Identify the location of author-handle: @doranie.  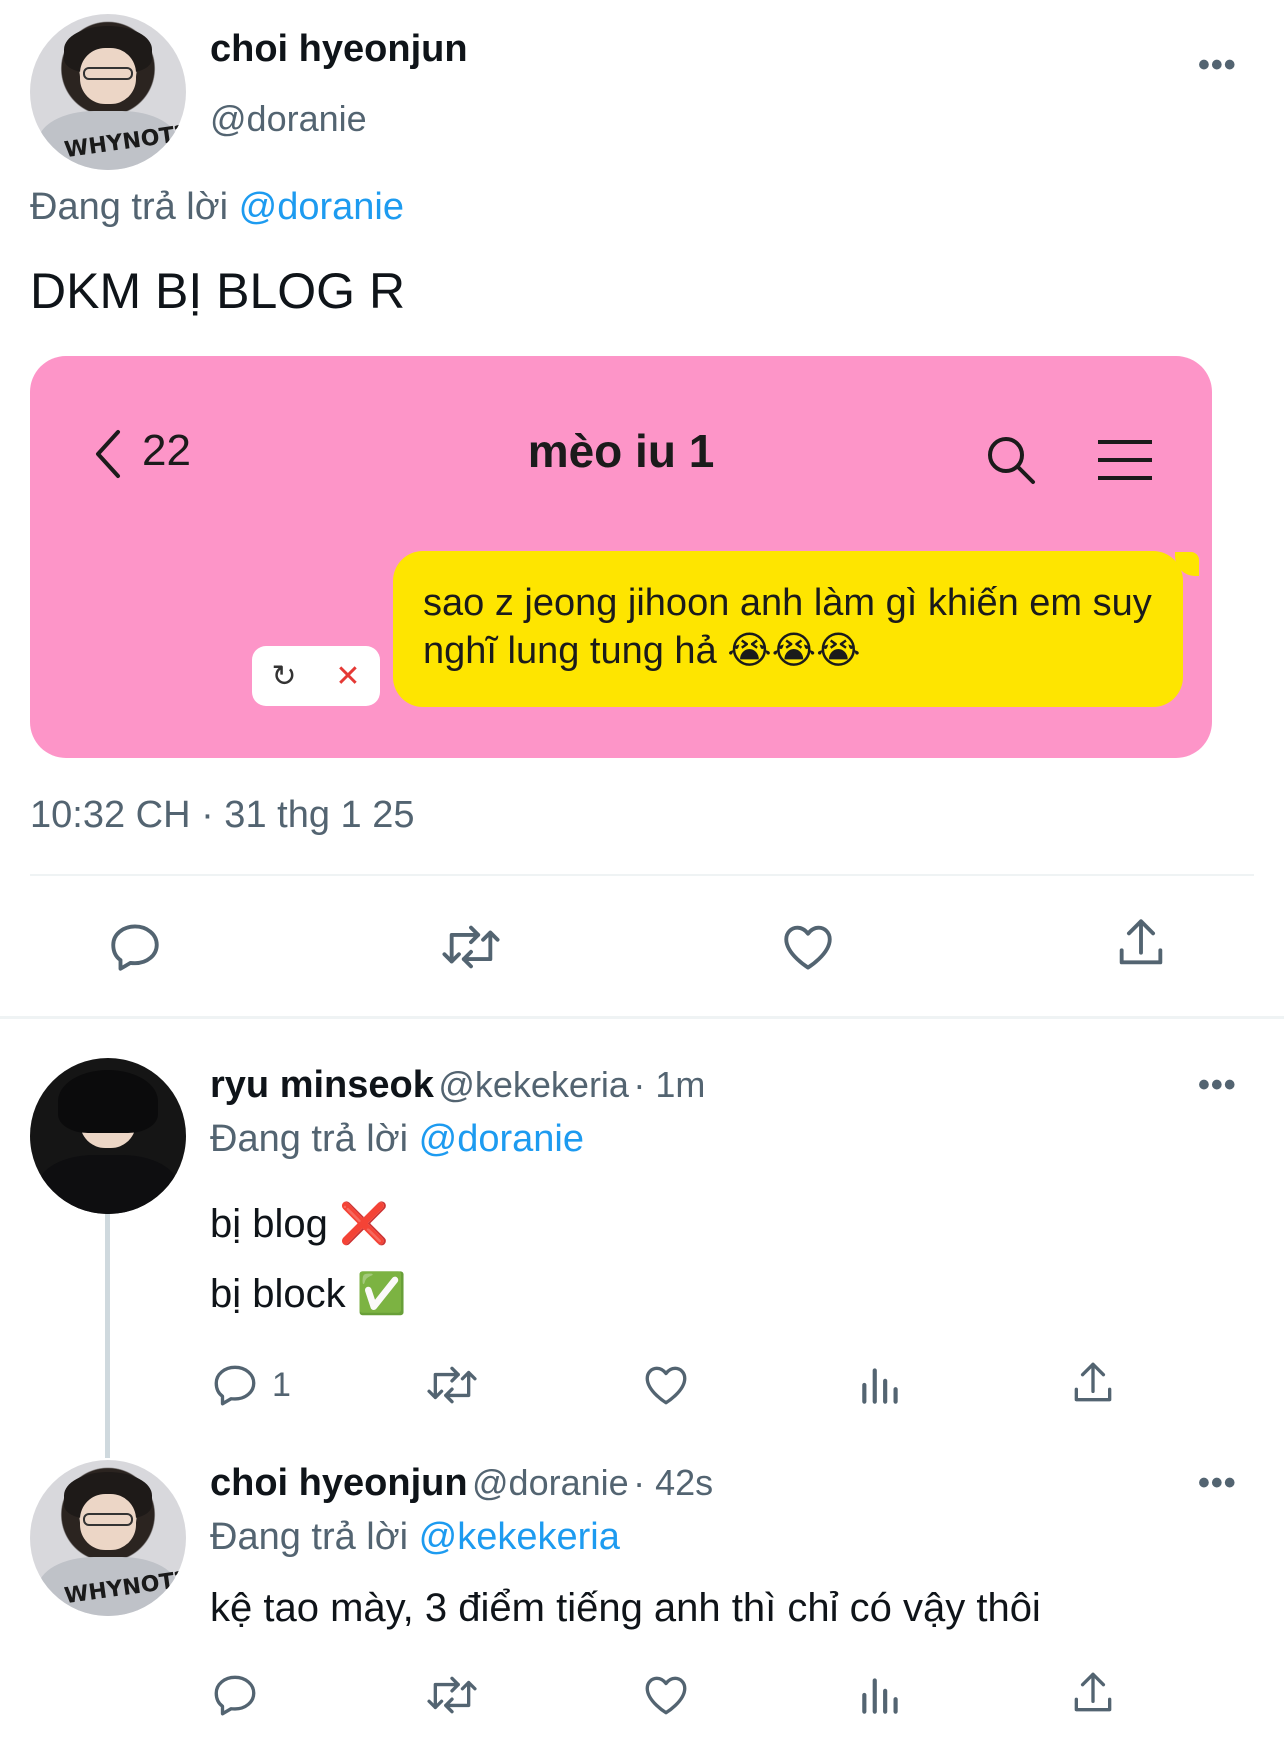
(288, 119).